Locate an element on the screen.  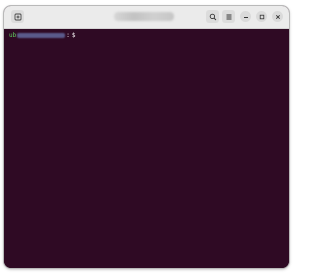
new-tab-icon is located at coordinates (17, 16).